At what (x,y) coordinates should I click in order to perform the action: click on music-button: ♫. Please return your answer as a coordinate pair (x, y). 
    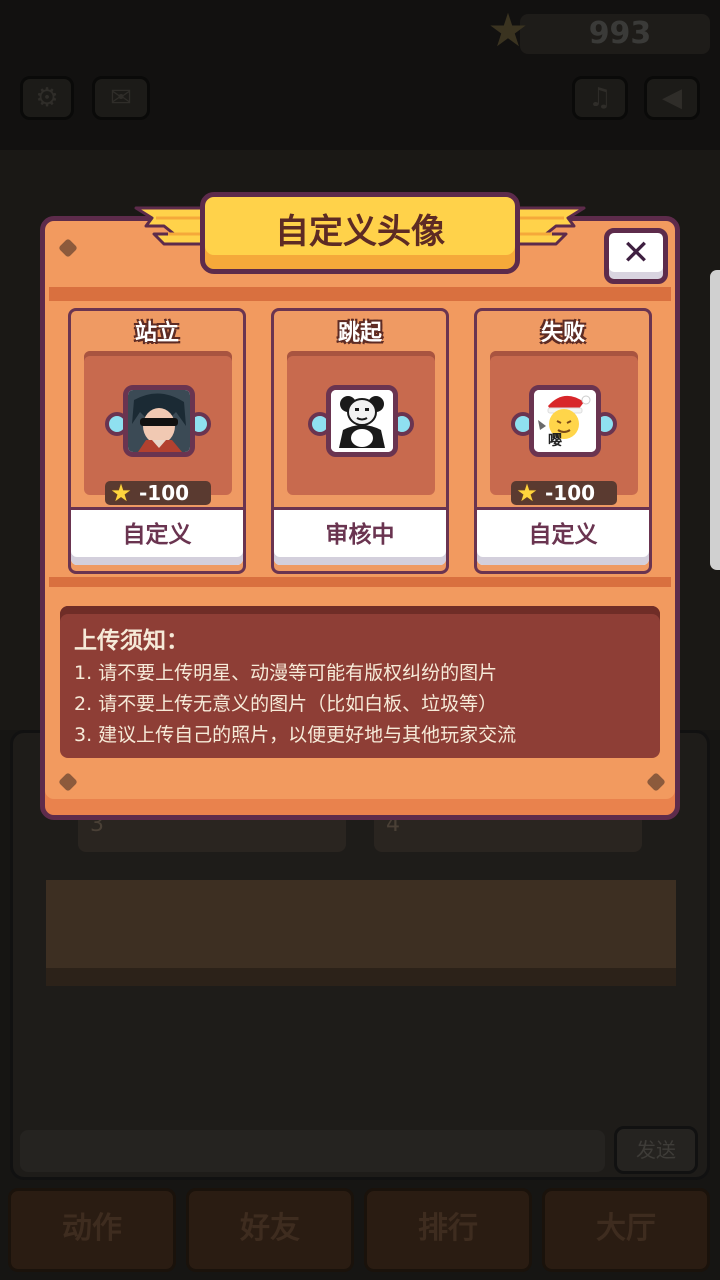
    Looking at the image, I should click on (600, 98).